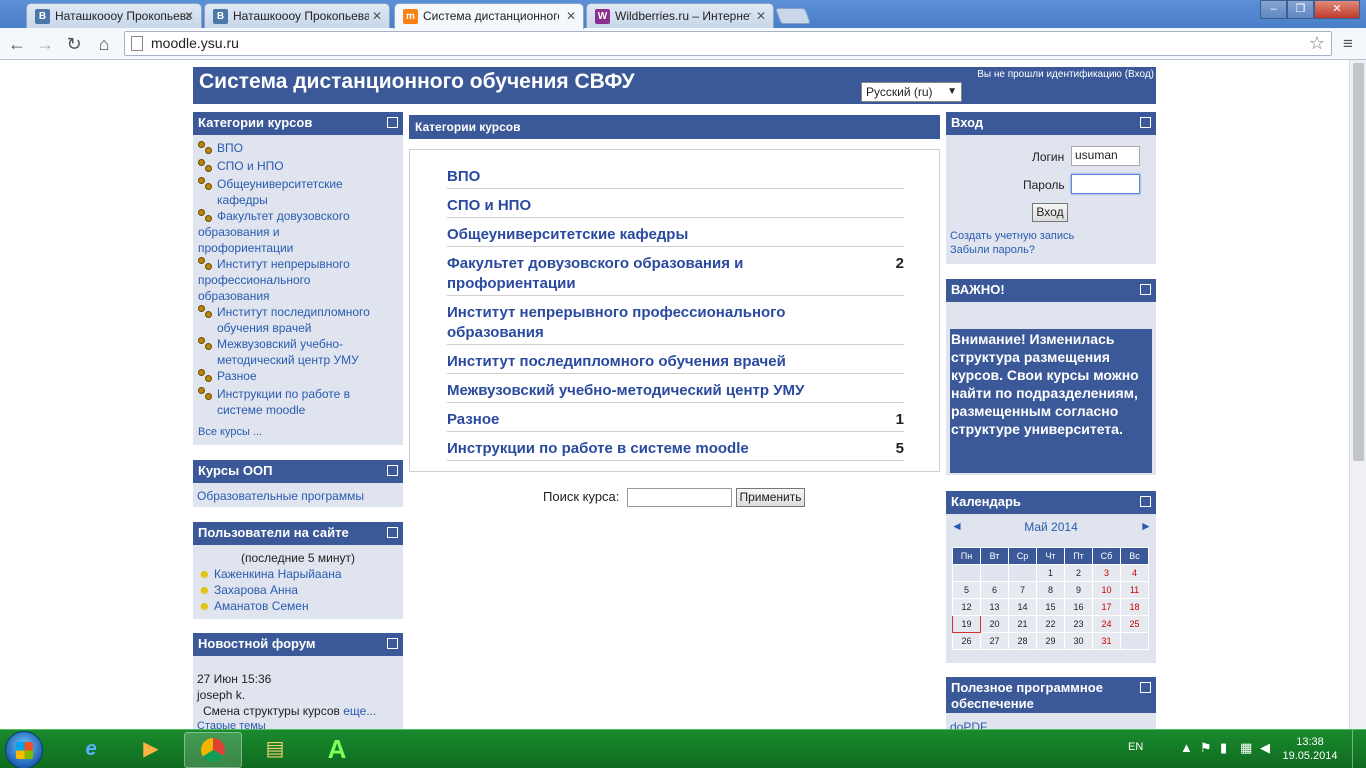 The width and height of the screenshot is (1366, 768). Describe the element at coordinates (1246, 748) in the screenshot. I see `network-icon: ▦` at that location.